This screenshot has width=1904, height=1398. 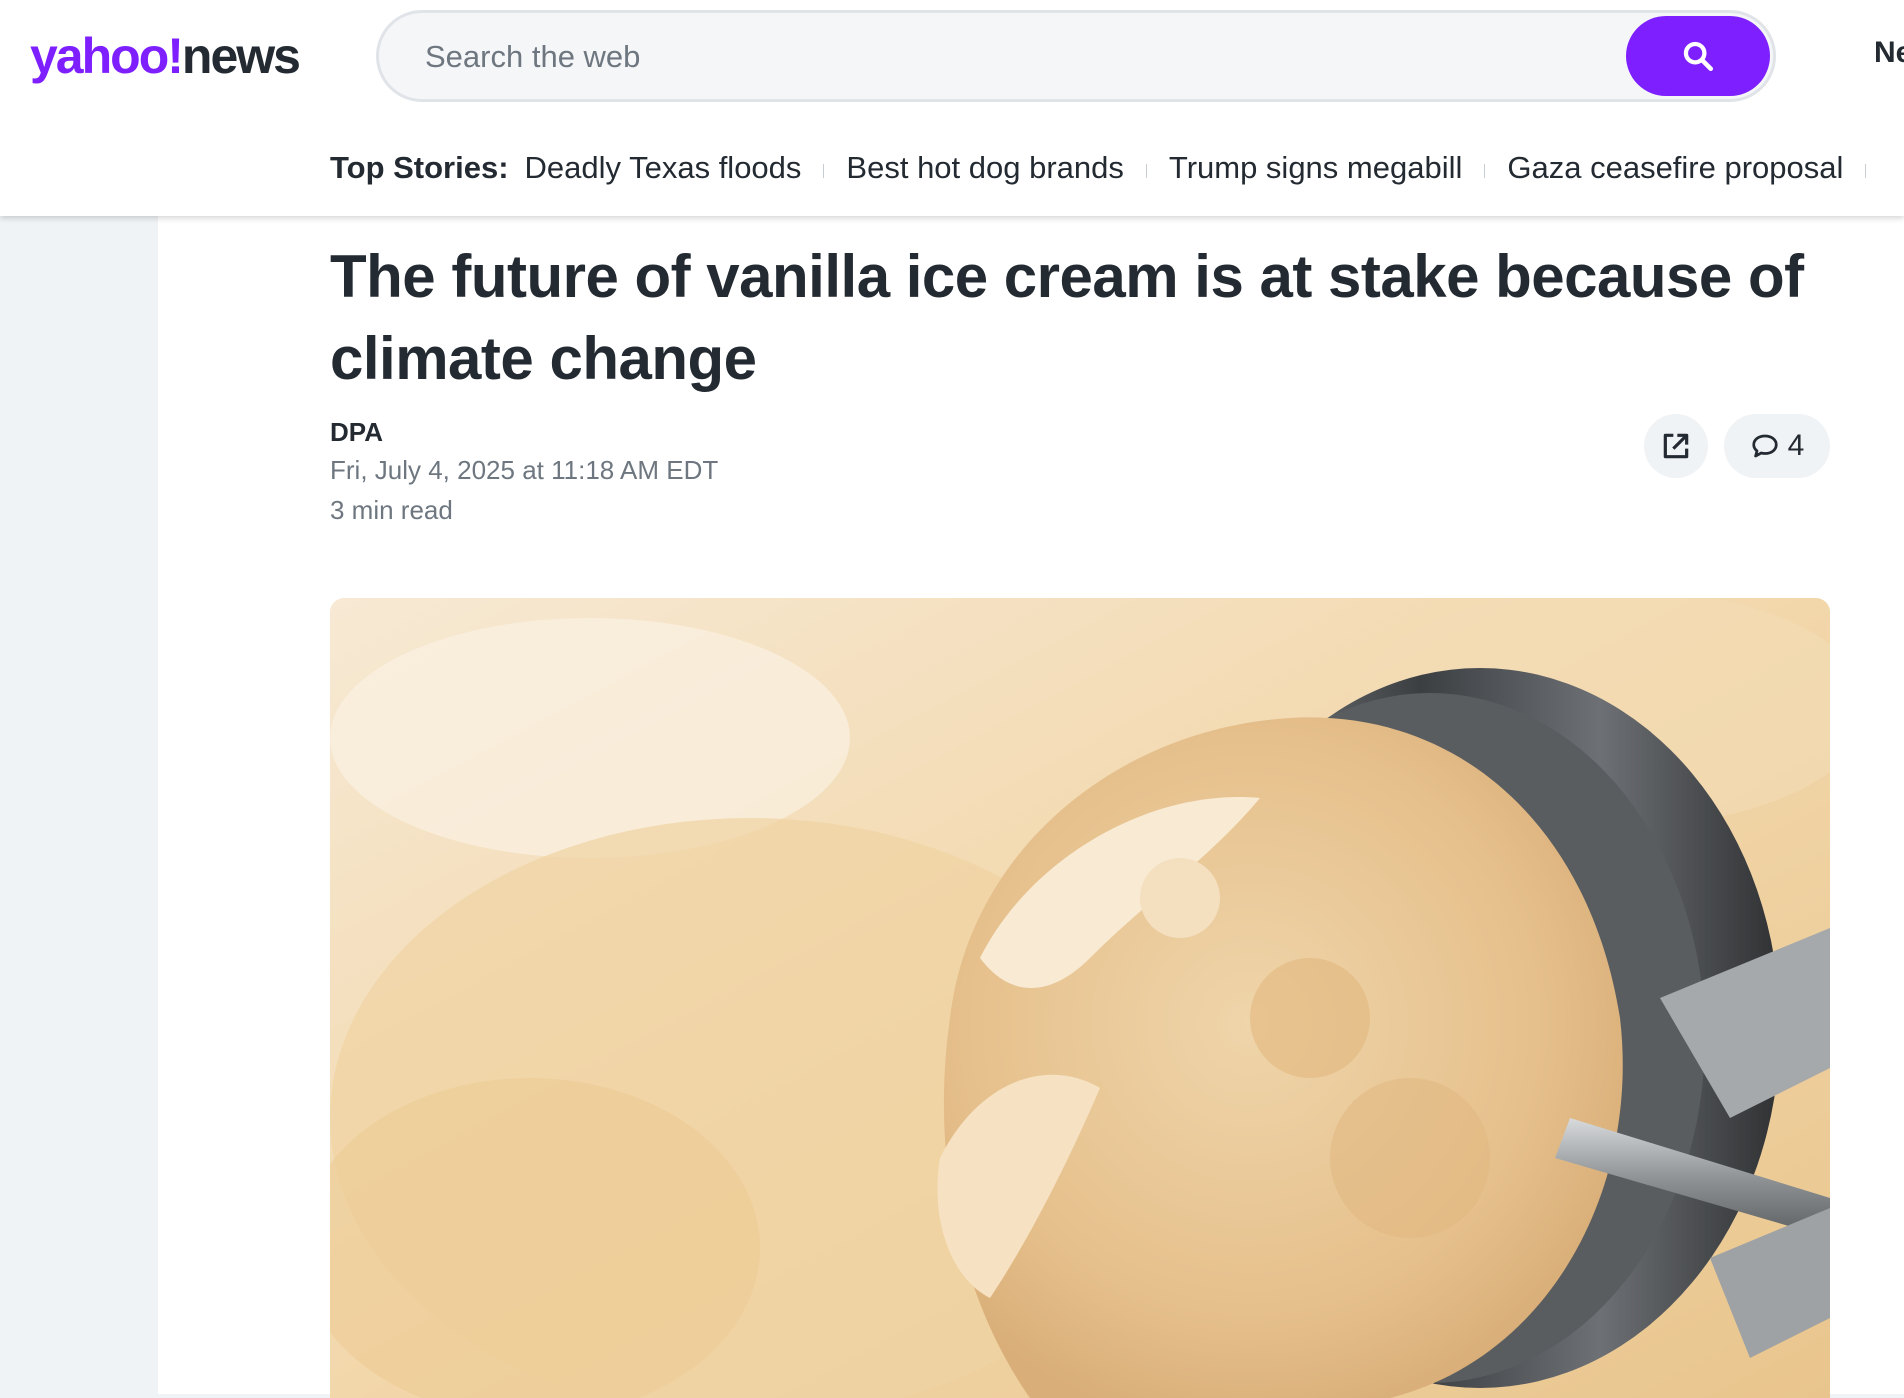 I want to click on yahoo-news-logo: yahoo!news, so click(x=165, y=56).